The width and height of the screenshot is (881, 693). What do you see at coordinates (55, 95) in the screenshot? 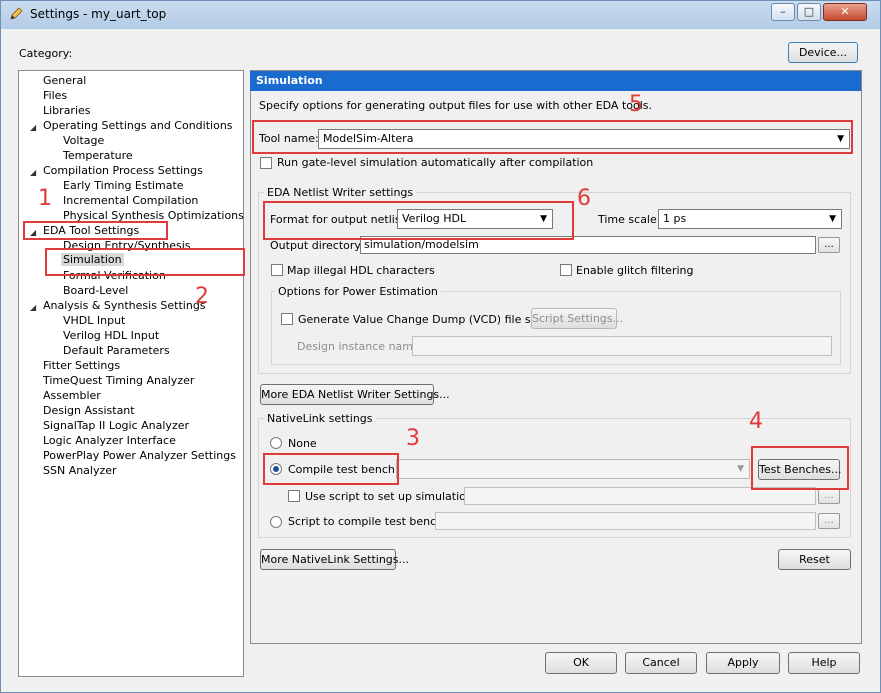
I see `tree-item-files: Files` at bounding box center [55, 95].